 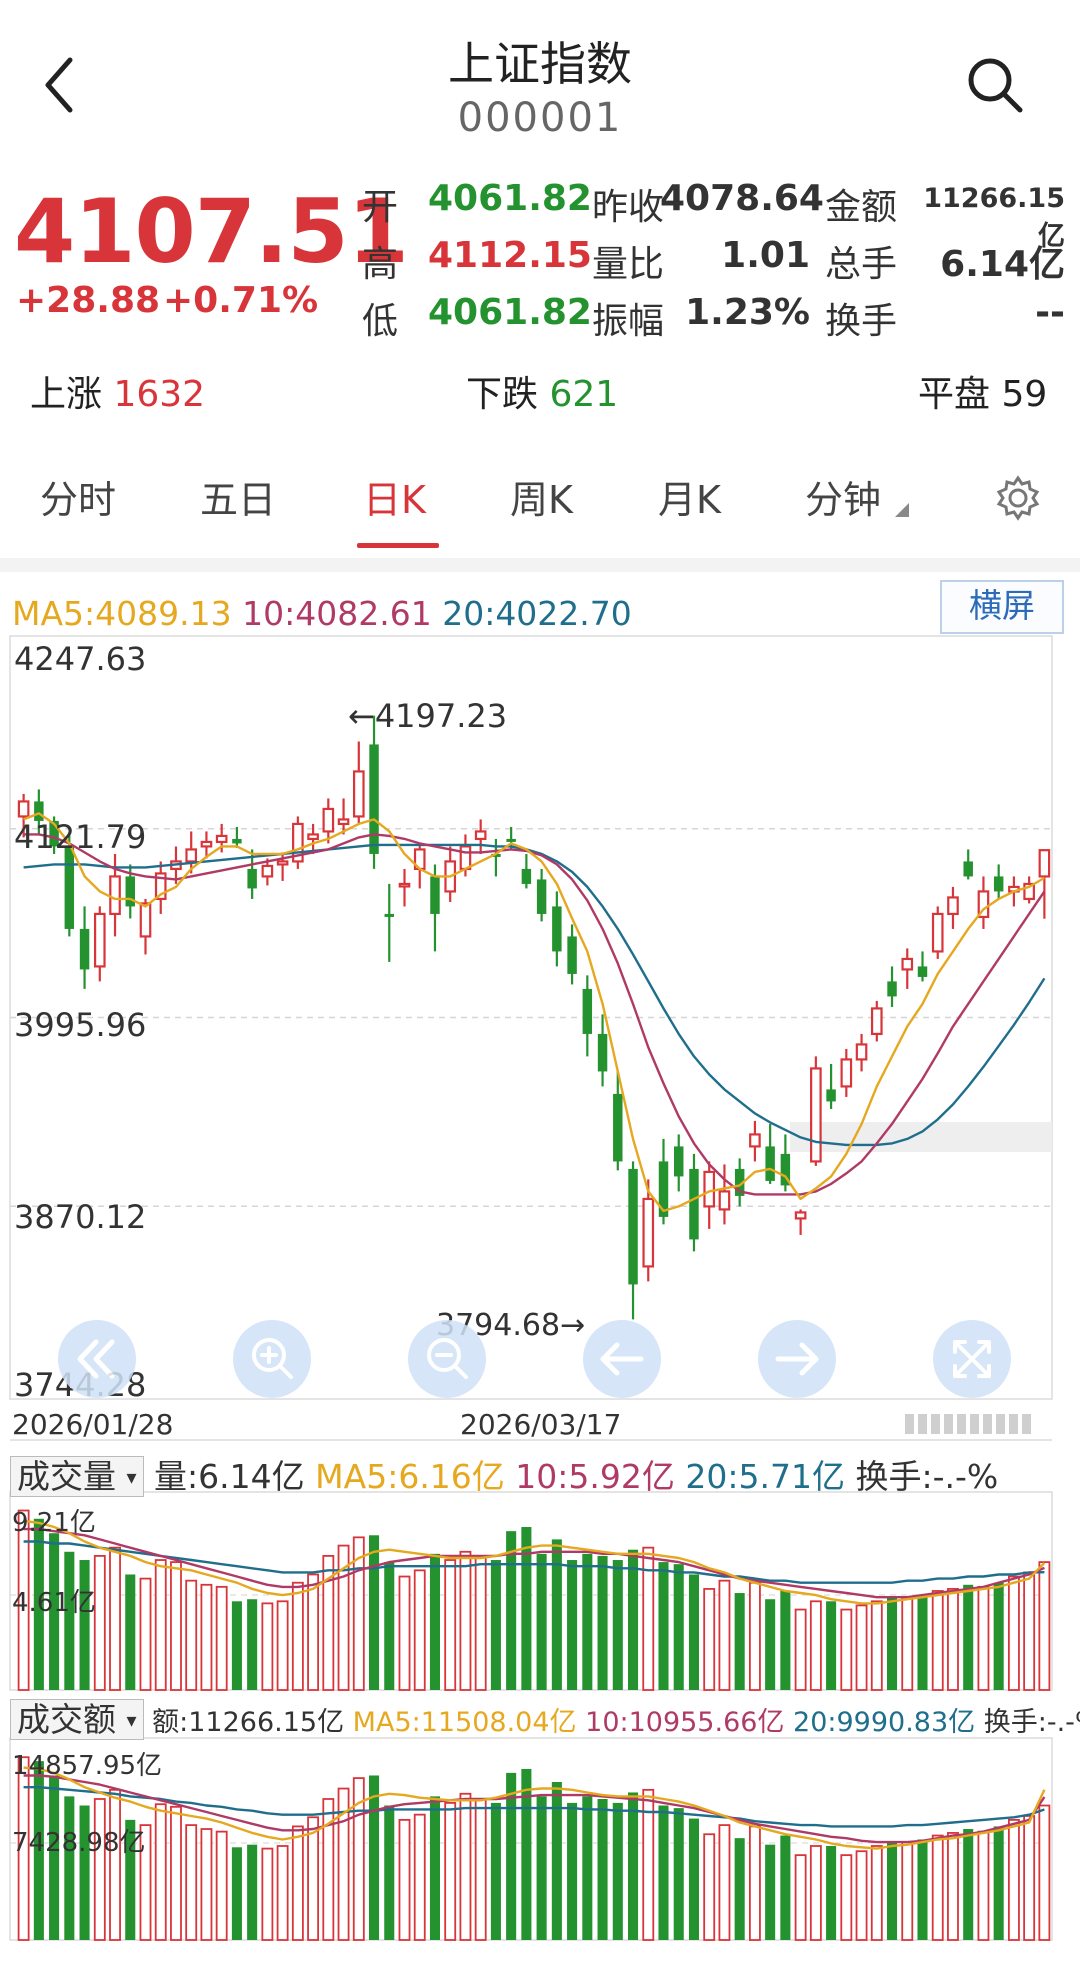 What do you see at coordinates (79, 1843) in the screenshot?
I see `amount-y-mid: 7428.98亿` at bounding box center [79, 1843].